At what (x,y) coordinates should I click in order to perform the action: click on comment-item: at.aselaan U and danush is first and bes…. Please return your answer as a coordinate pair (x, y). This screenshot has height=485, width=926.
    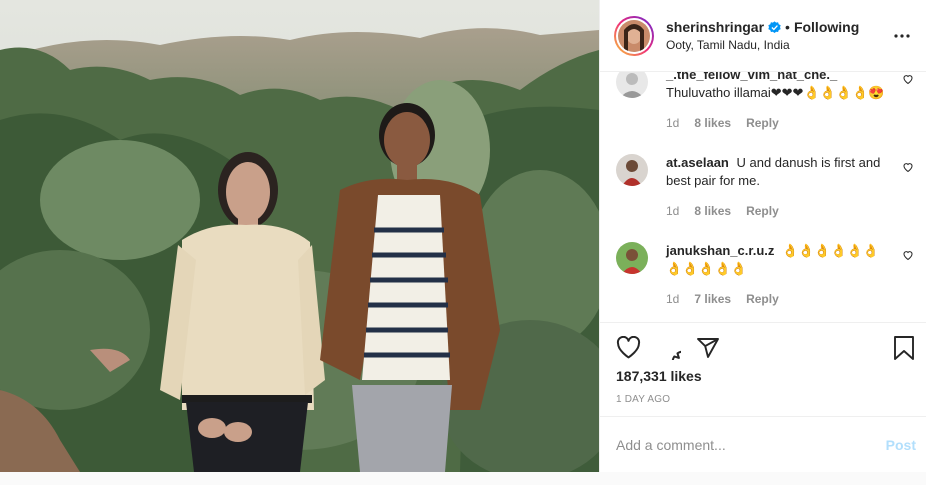
    Looking at the image, I should click on (765, 187).